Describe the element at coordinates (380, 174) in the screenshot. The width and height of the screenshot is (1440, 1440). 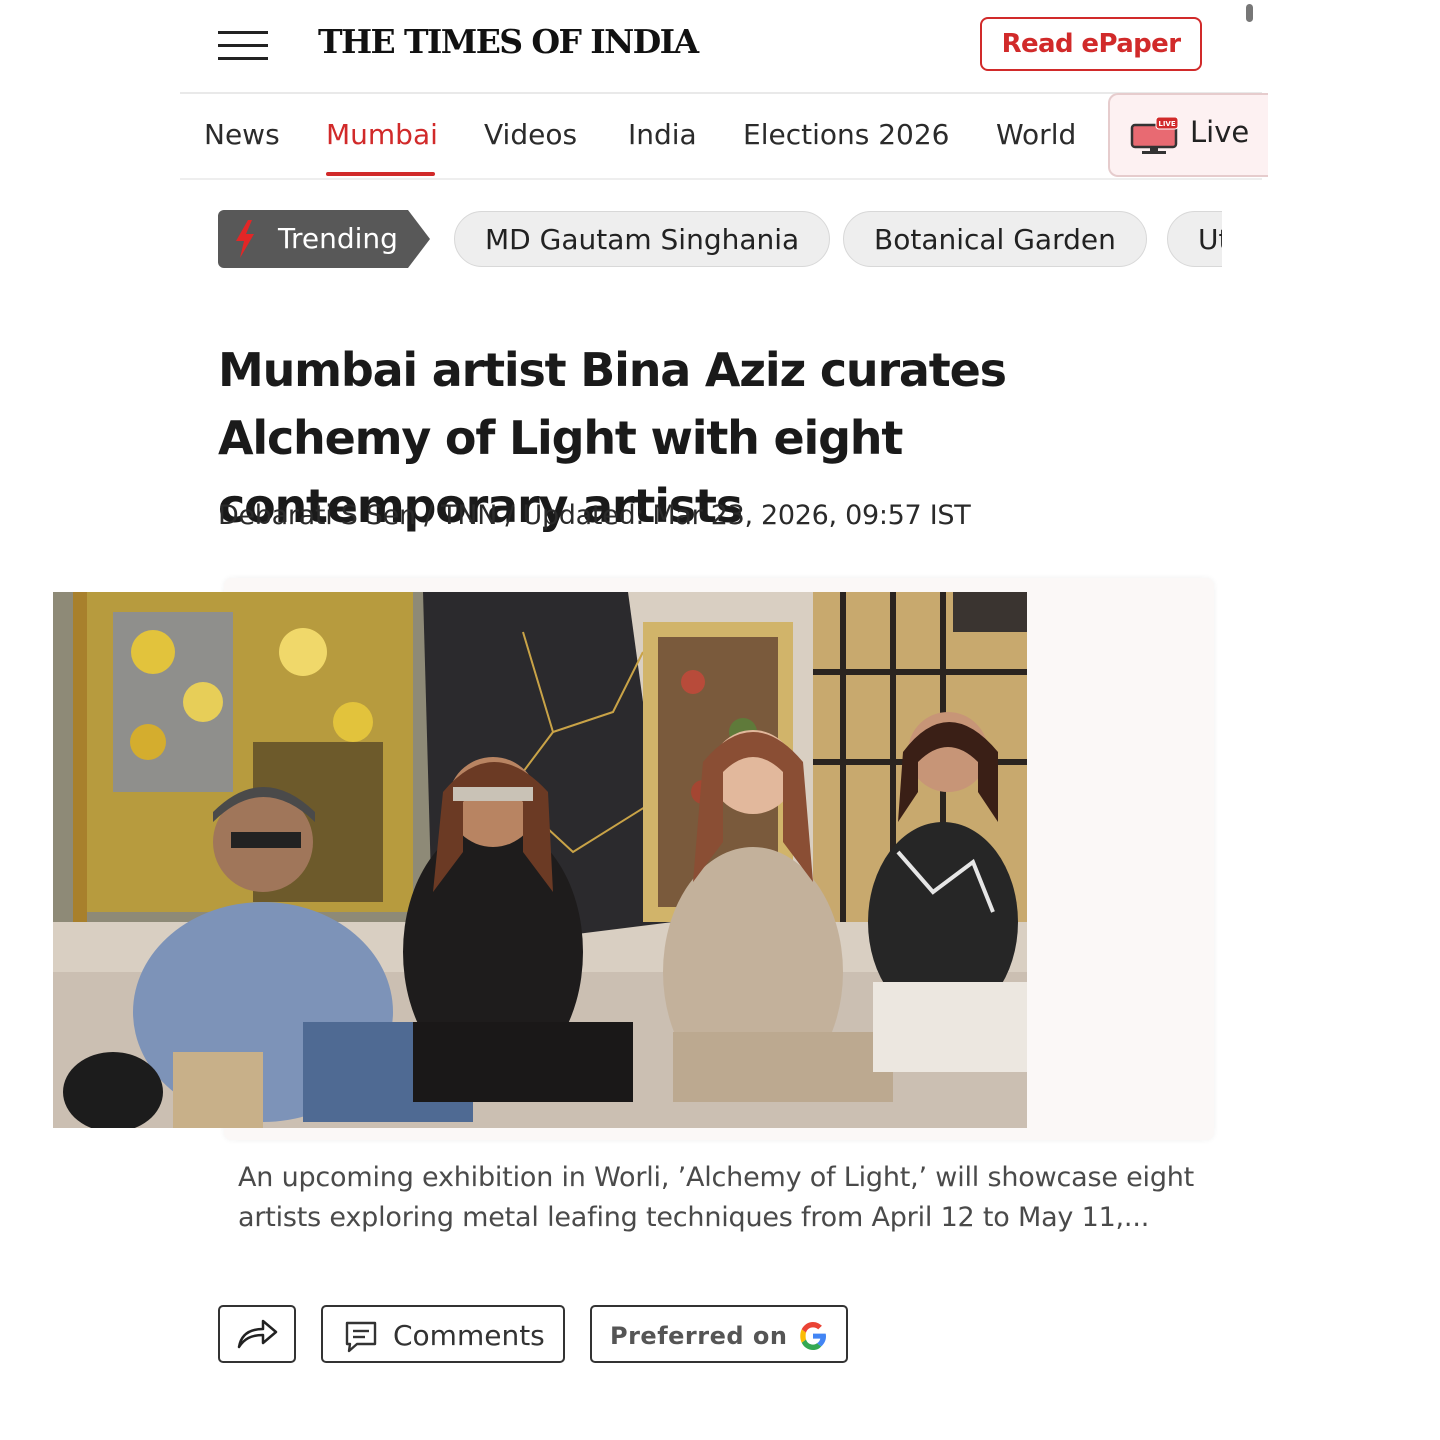
I see `active-tab-indicator` at that location.